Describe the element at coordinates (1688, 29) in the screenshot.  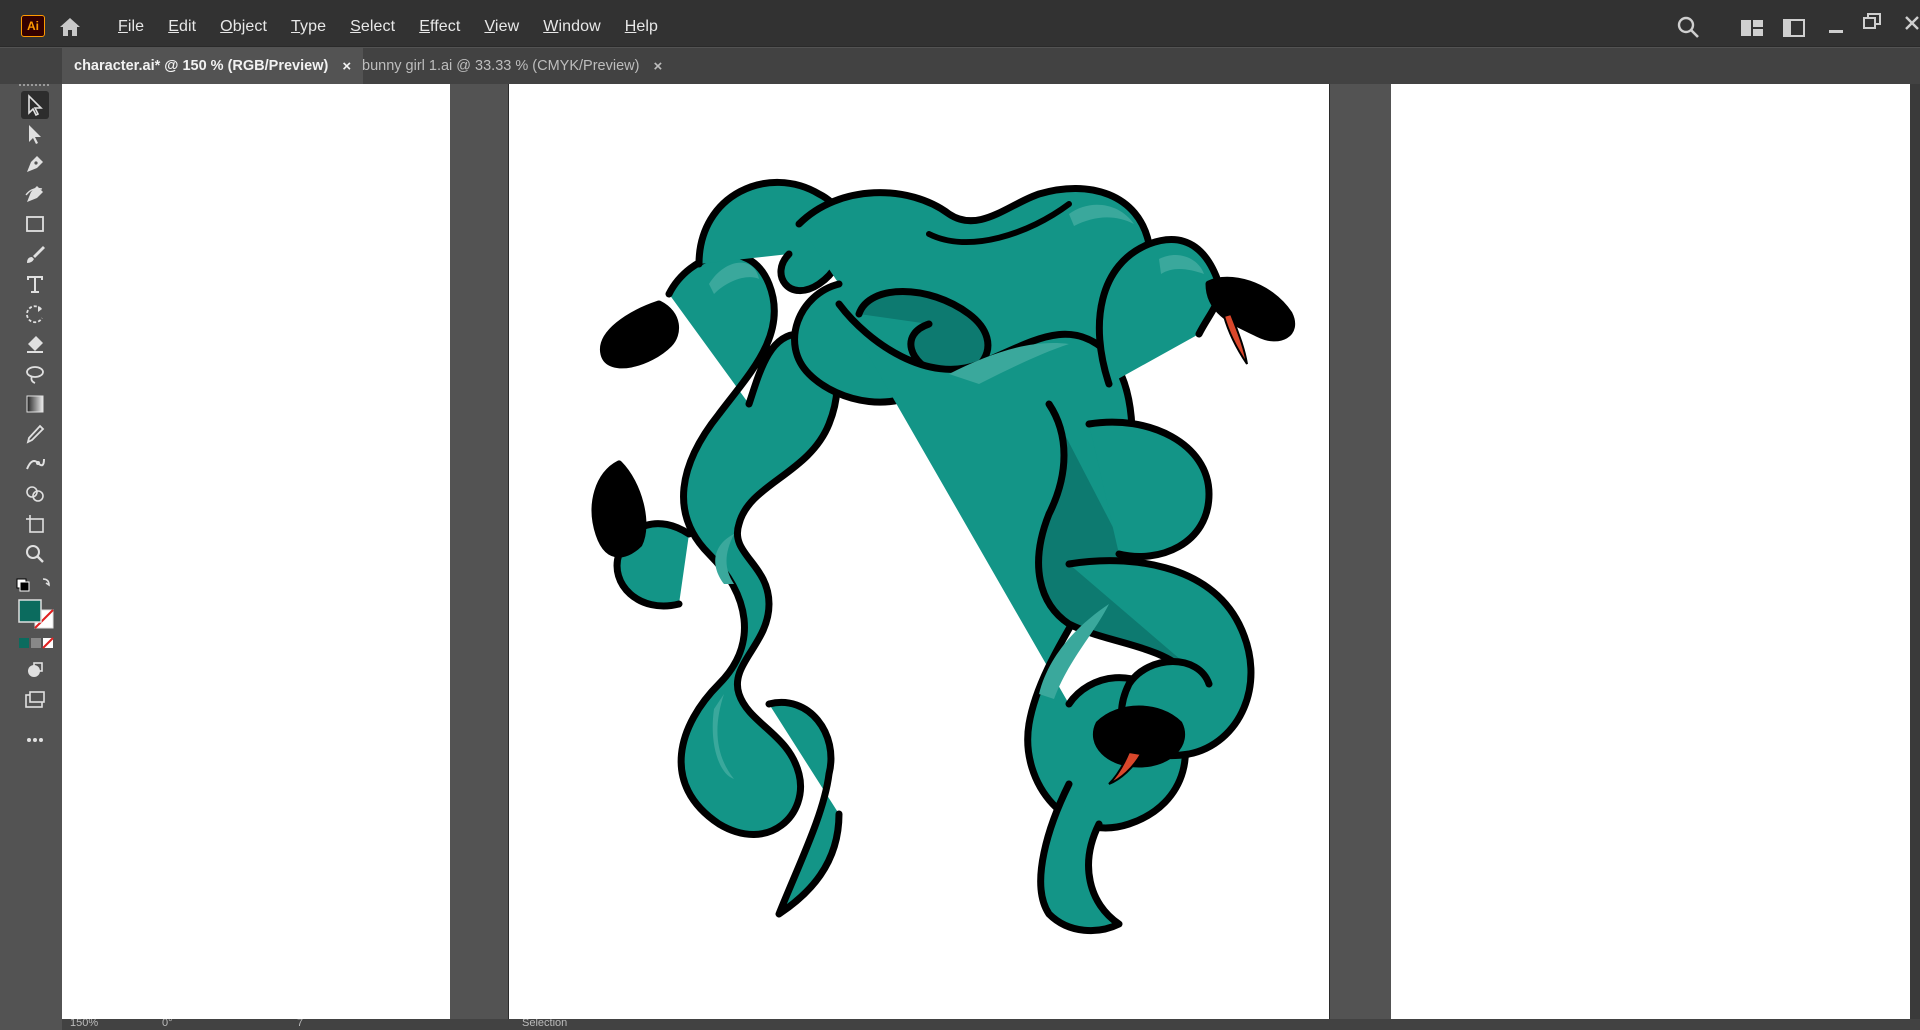
I see `search-icon` at that location.